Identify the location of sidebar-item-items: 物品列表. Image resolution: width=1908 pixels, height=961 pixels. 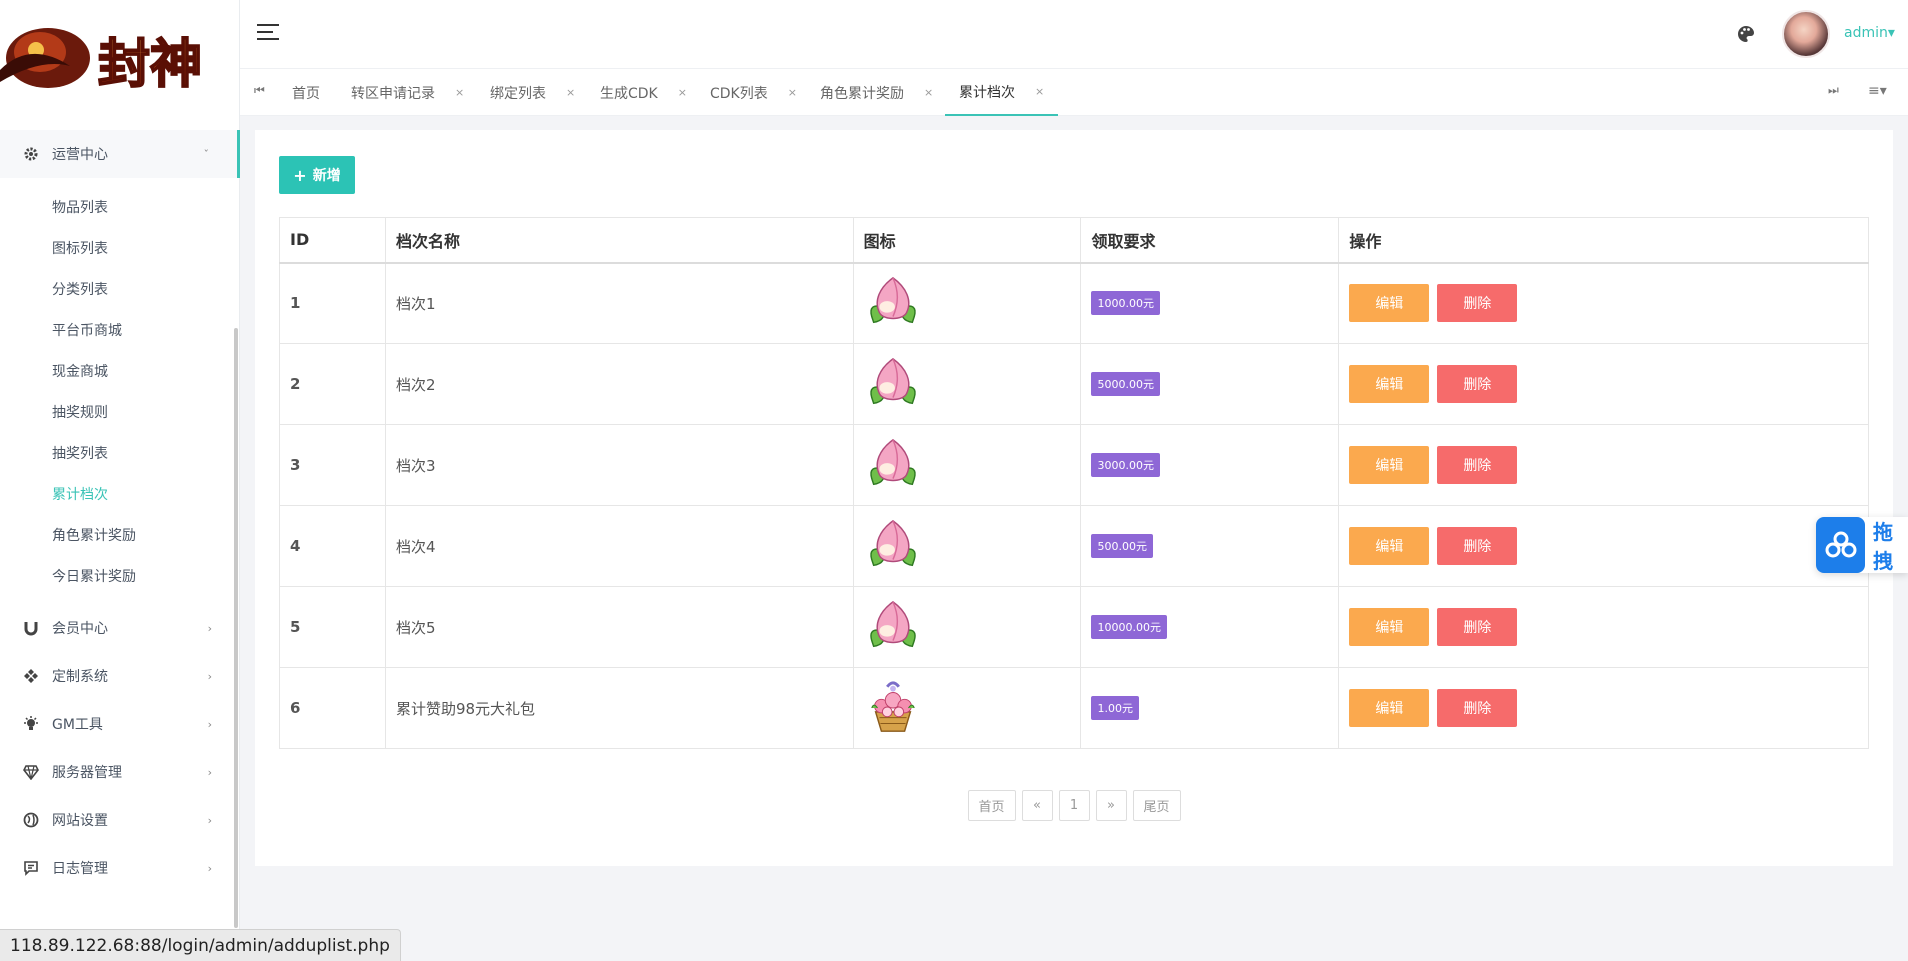
(80, 206).